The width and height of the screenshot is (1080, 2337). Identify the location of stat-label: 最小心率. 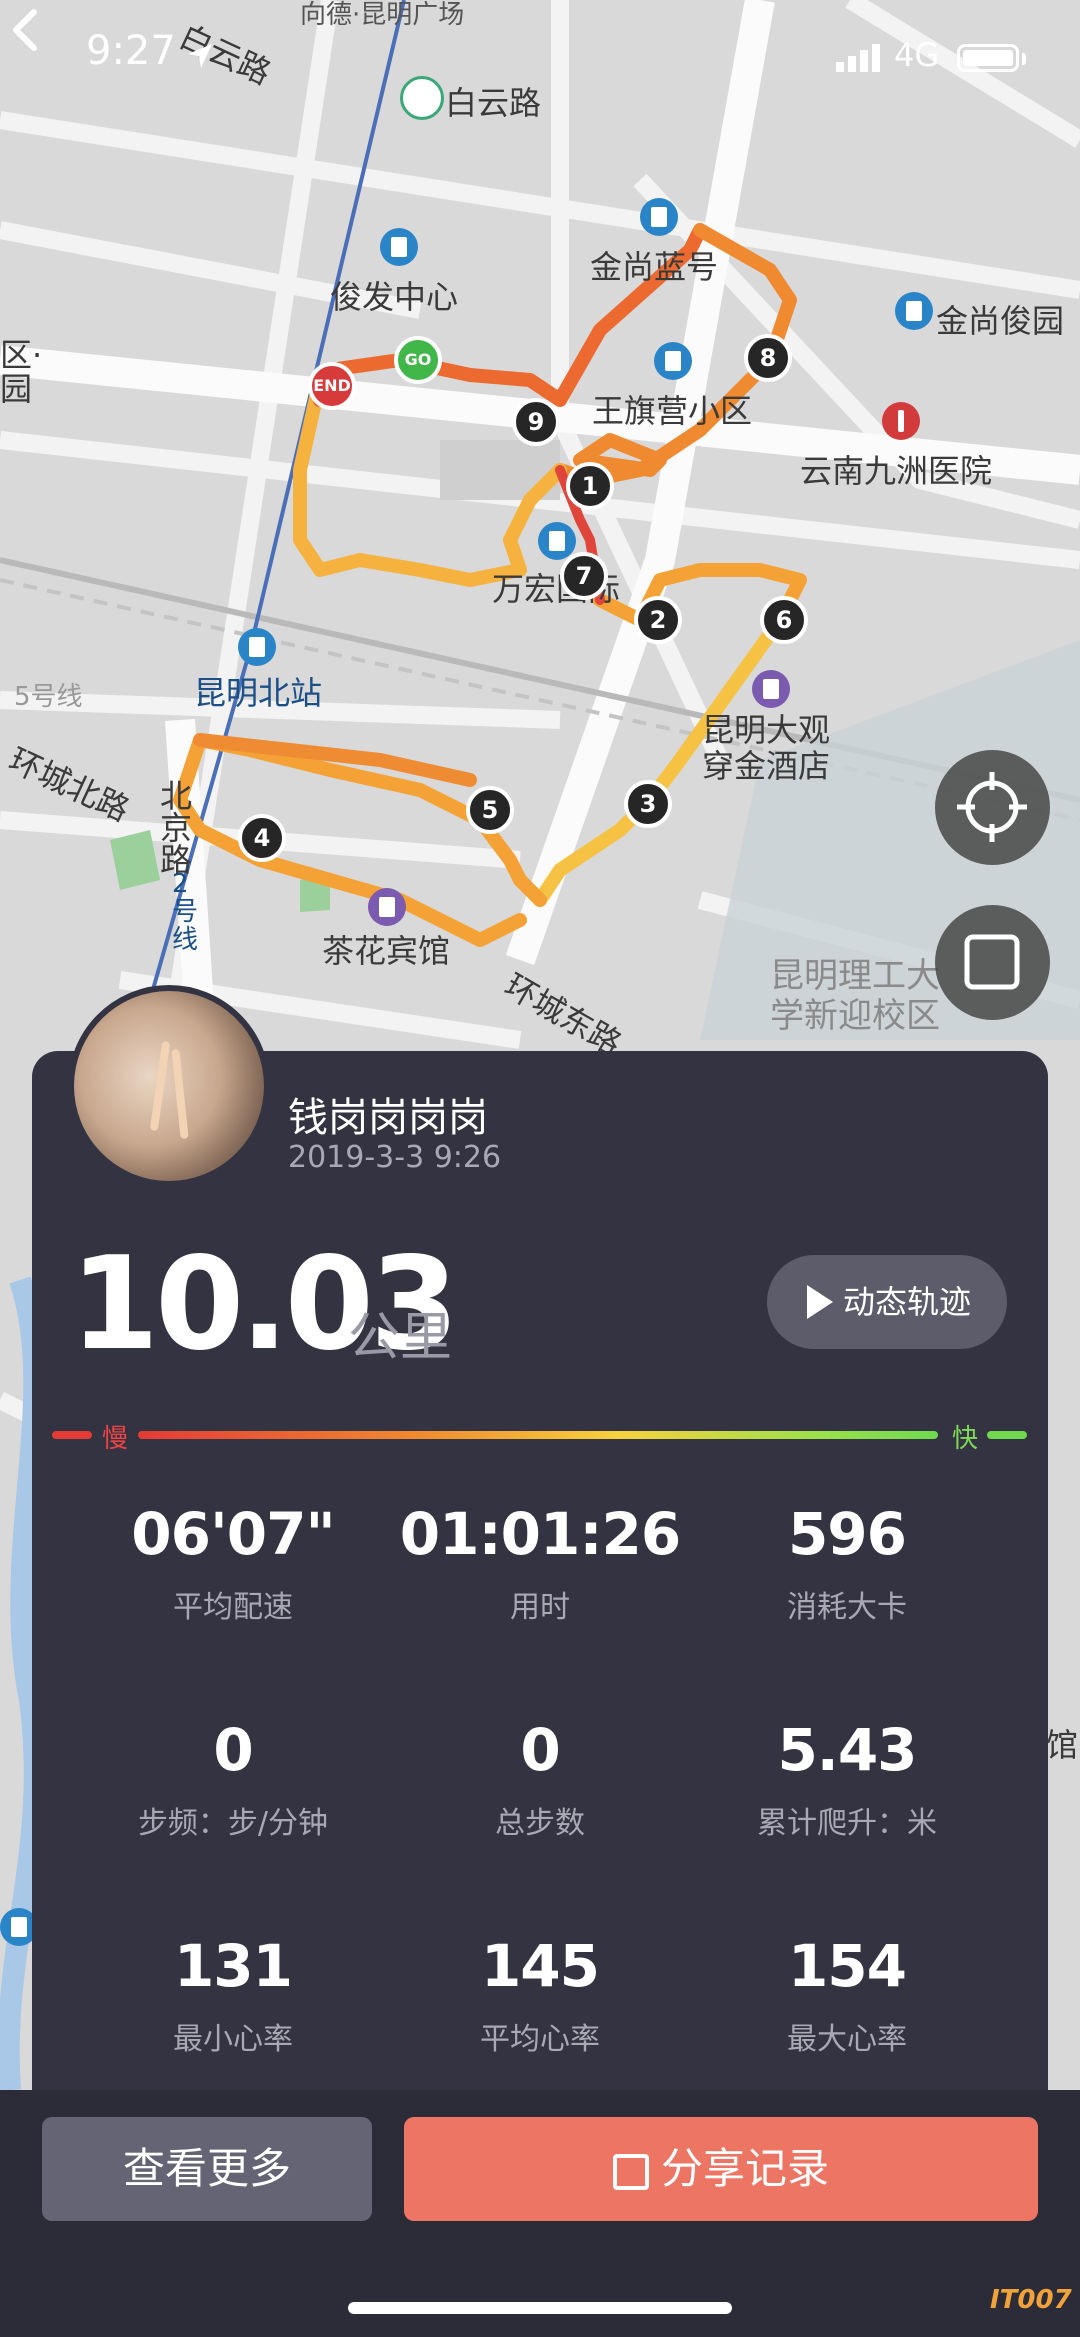
(233, 2039).